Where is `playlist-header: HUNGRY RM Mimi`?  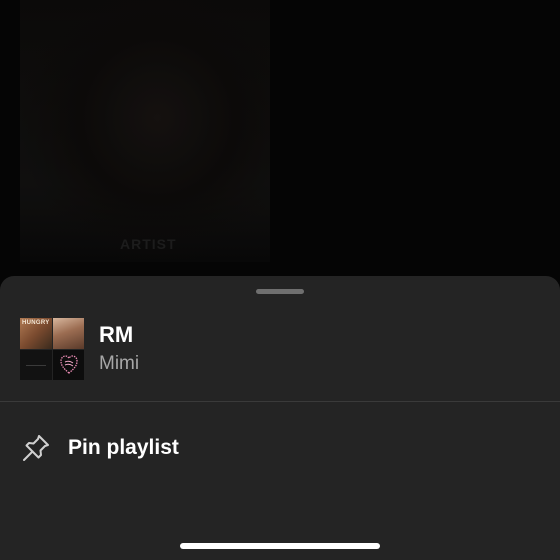
playlist-header: HUNGRY RM Mimi is located at coordinates (280, 349).